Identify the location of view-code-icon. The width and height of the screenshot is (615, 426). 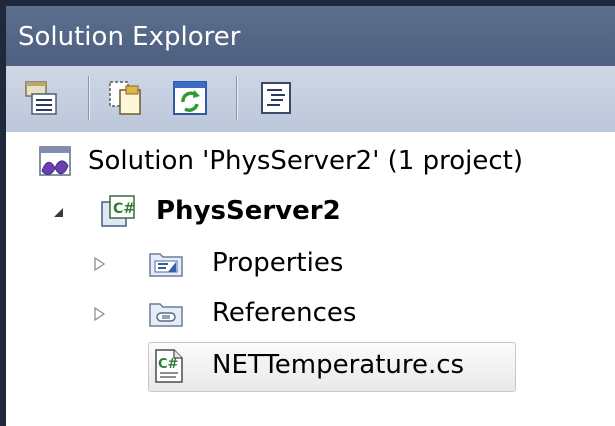
(276, 98).